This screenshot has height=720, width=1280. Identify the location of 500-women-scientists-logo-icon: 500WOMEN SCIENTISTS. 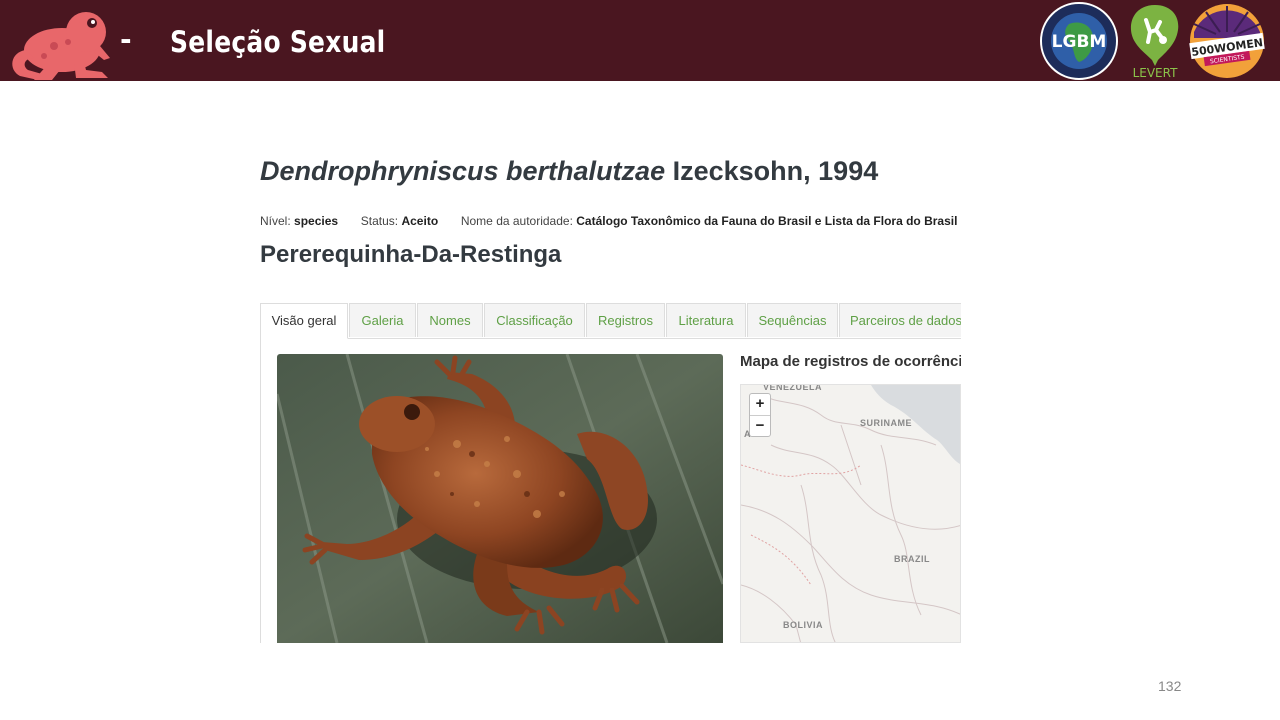
(1227, 41).